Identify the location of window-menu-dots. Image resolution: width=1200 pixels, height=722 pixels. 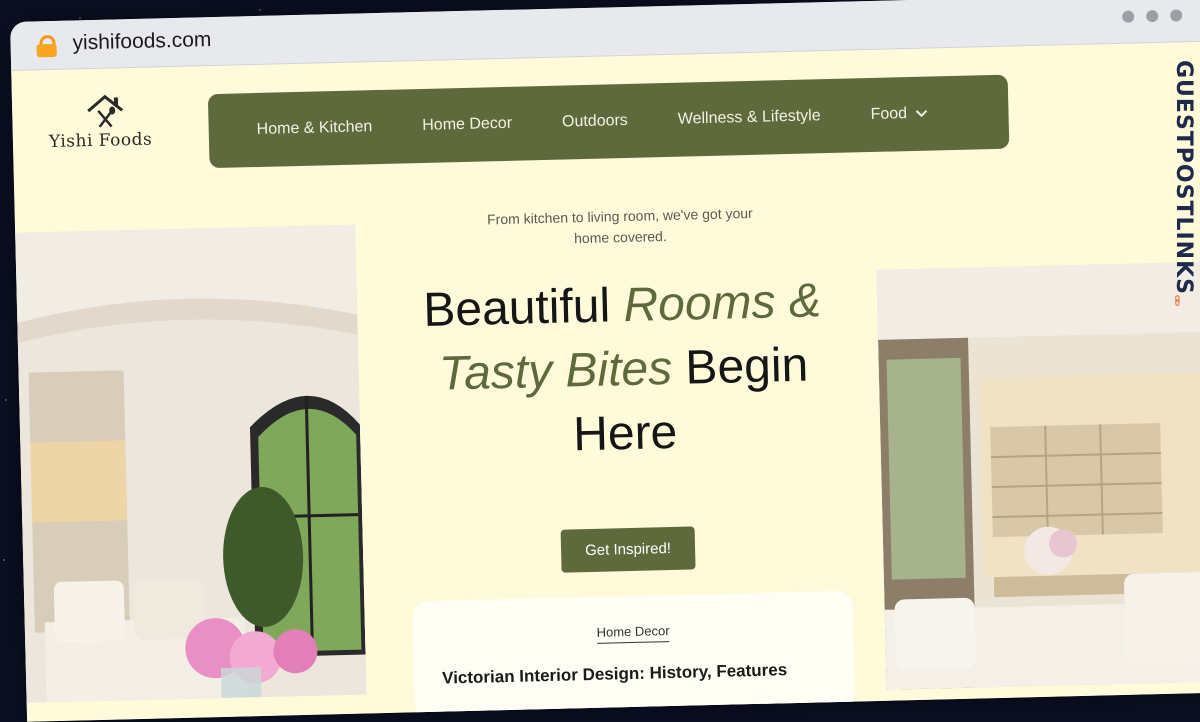
(1152, 16).